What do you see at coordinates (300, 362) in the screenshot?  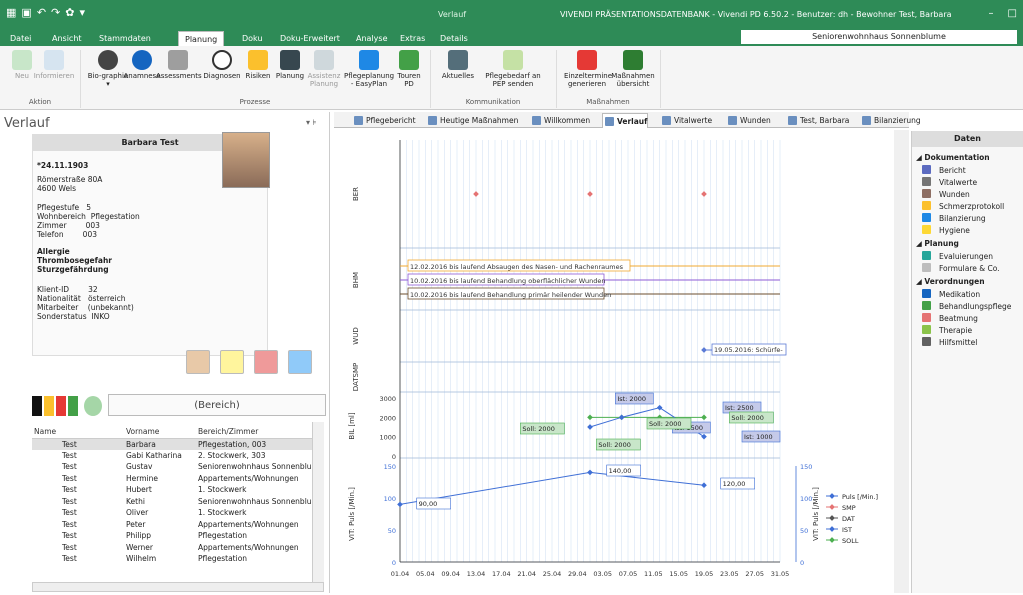 I see `contact-button` at bounding box center [300, 362].